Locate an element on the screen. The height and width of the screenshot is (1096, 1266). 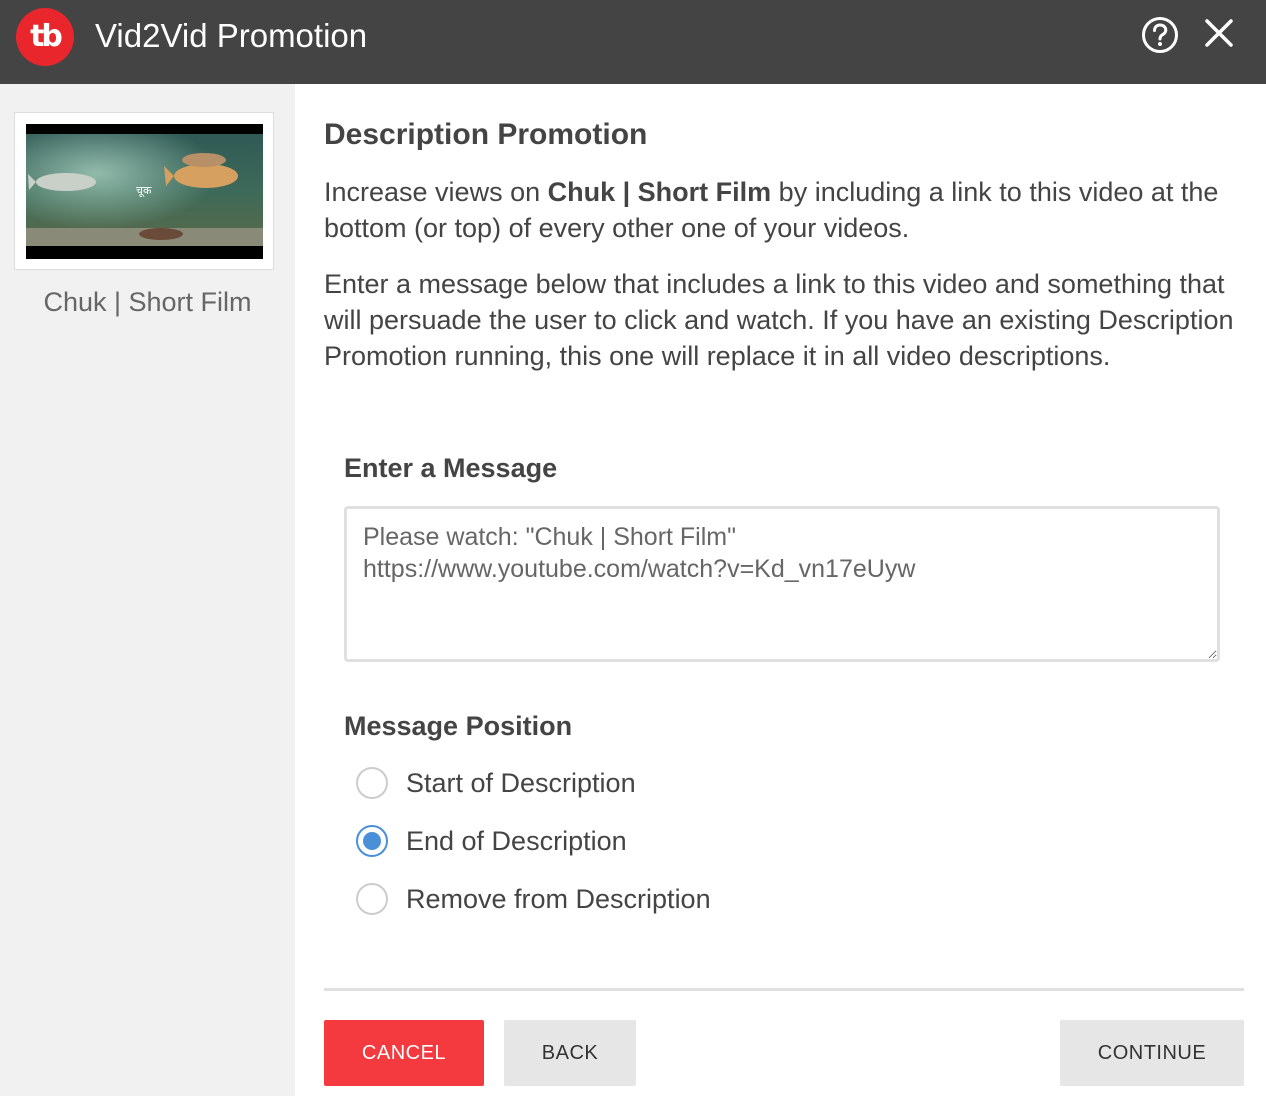
footer-divider is located at coordinates (784, 989).